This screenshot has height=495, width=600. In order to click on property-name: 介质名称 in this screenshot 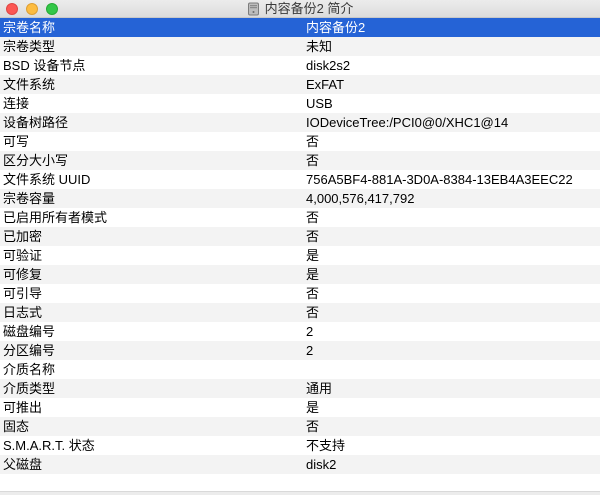, I will do `click(29, 369)`.